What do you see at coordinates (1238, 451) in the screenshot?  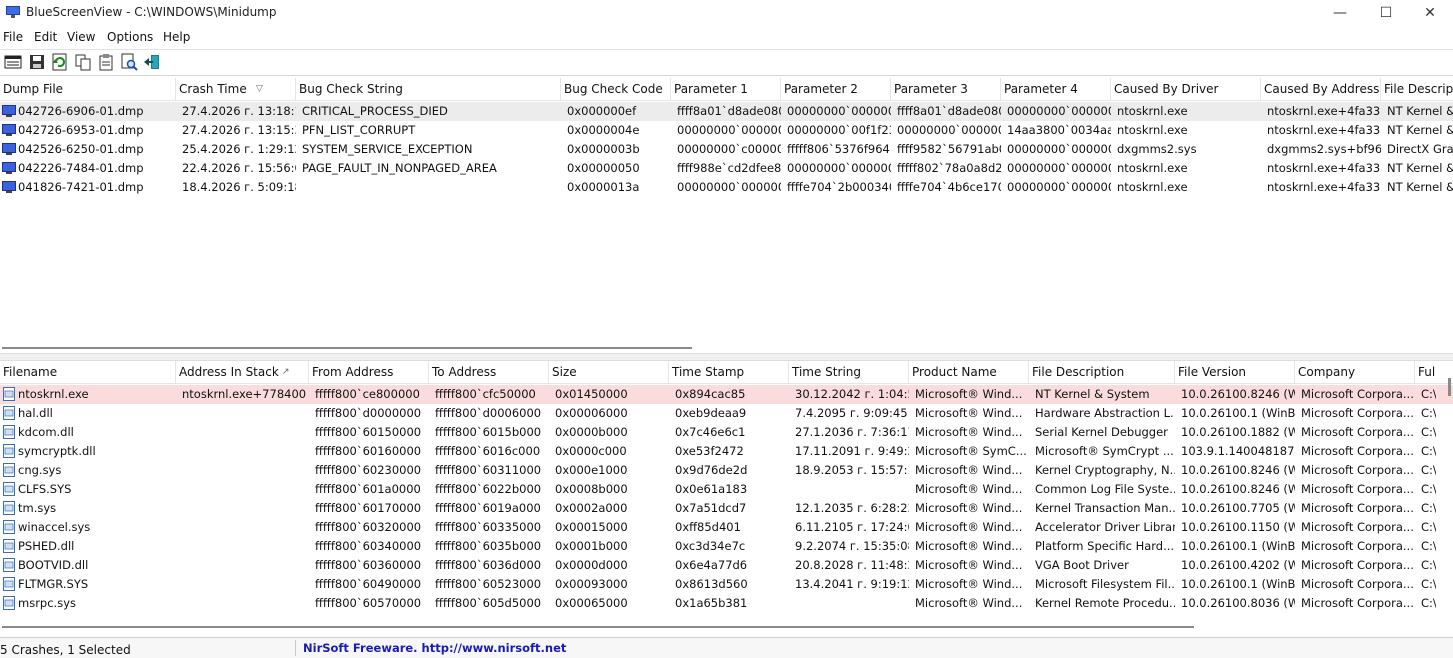 I see `table-cell: 103.9.1.140048187` at bounding box center [1238, 451].